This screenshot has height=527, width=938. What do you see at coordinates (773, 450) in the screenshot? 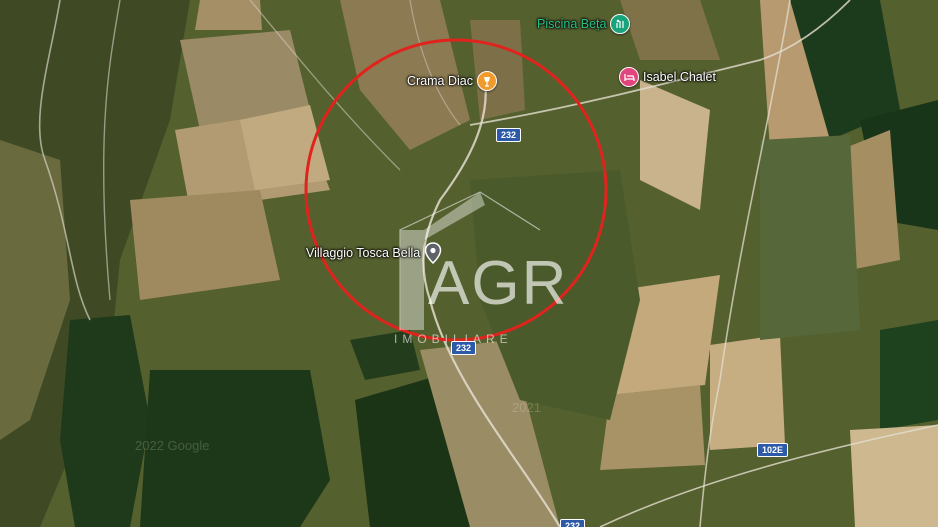
I see `road-shield: 102E` at bounding box center [773, 450].